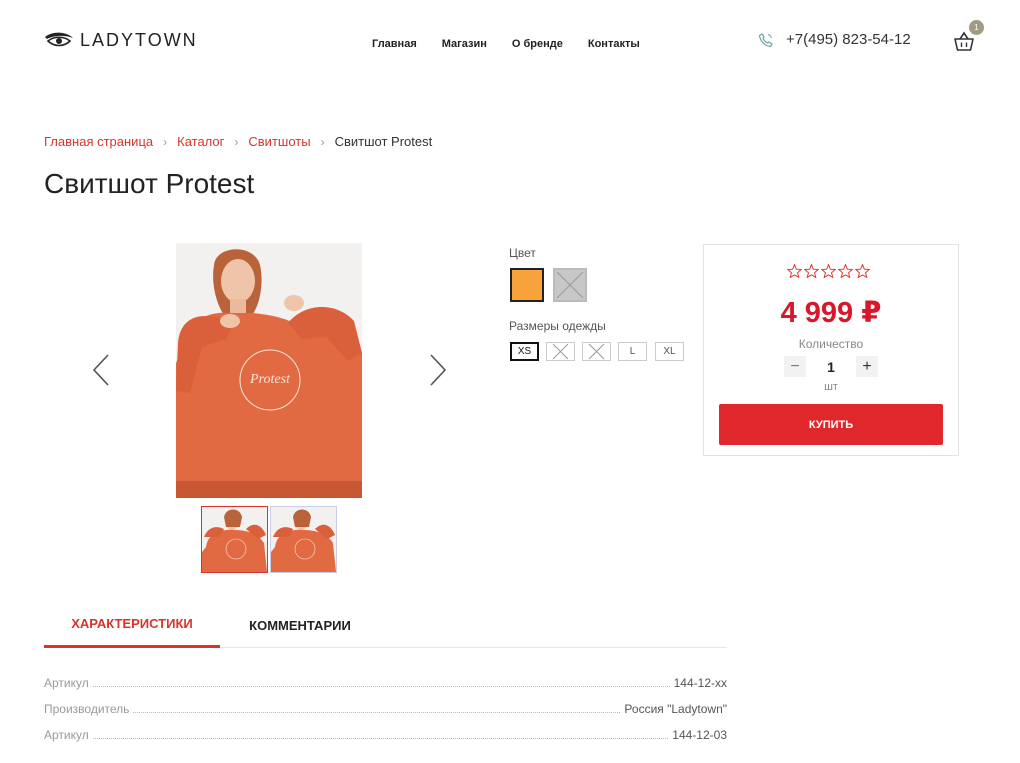 This screenshot has height=763, width=1020. Describe the element at coordinates (139, 40) in the screenshot. I see `logo-text: LADYTOWN` at that location.